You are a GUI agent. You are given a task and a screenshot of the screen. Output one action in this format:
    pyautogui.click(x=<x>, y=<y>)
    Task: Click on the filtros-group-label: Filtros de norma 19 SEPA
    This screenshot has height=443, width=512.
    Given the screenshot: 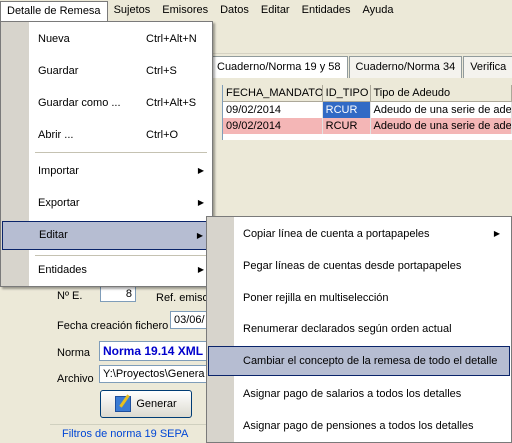 What is the action you would take?
    pyautogui.click(x=125, y=434)
    